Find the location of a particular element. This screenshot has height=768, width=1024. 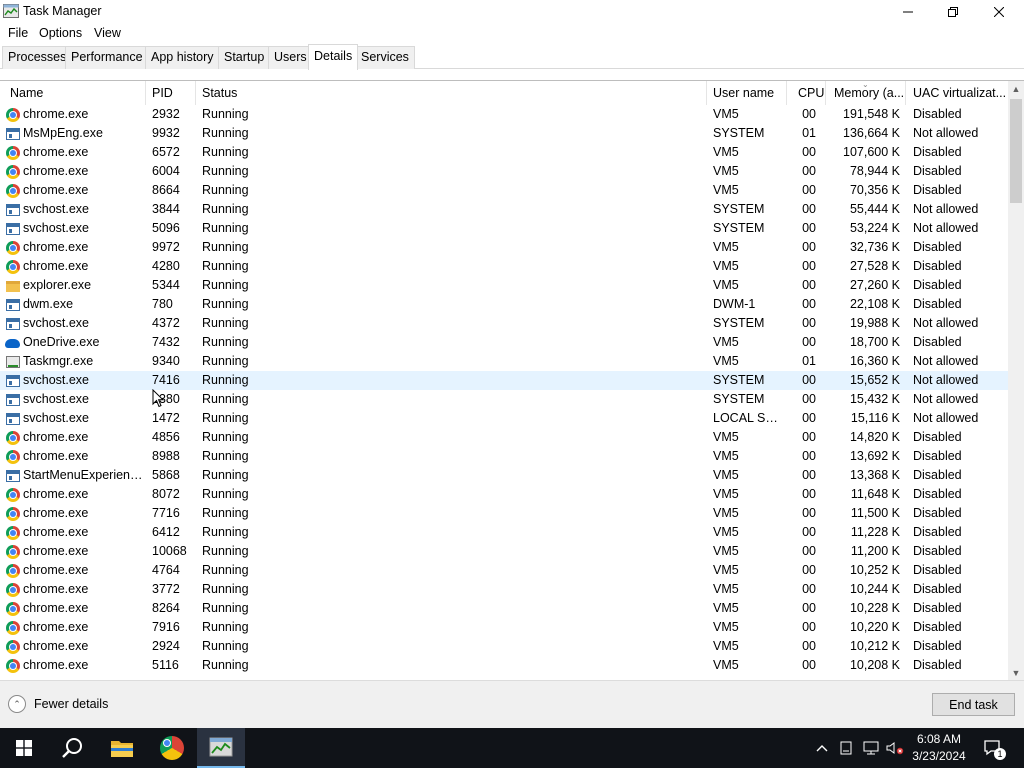

tab-details: Details is located at coordinates (333, 57).